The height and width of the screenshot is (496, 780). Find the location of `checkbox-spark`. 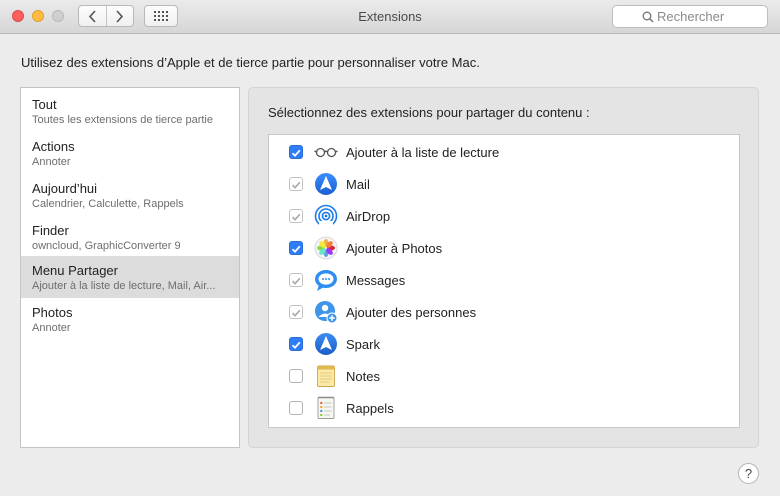

checkbox-spark is located at coordinates (296, 344).